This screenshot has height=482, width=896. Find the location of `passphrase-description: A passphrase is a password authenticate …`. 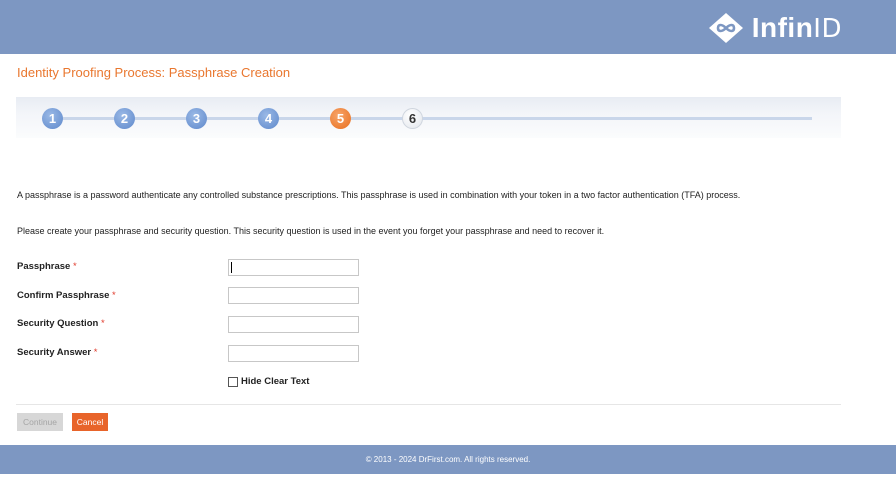

passphrase-description: A passphrase is a password authenticate … is located at coordinates (379, 195).